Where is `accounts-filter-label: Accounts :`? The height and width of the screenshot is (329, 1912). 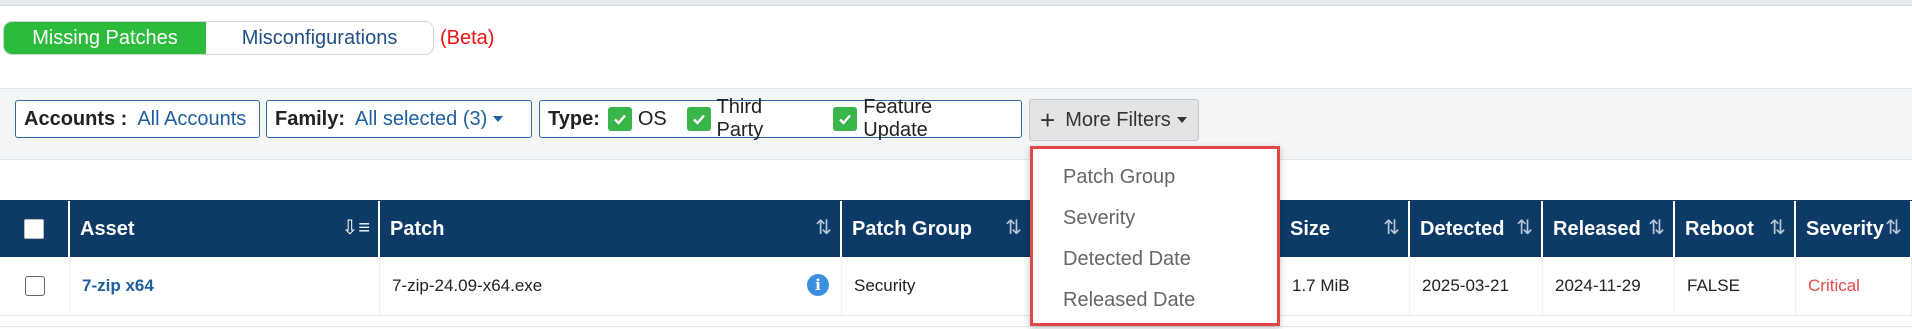
accounts-filter-label: Accounts : is located at coordinates (76, 118).